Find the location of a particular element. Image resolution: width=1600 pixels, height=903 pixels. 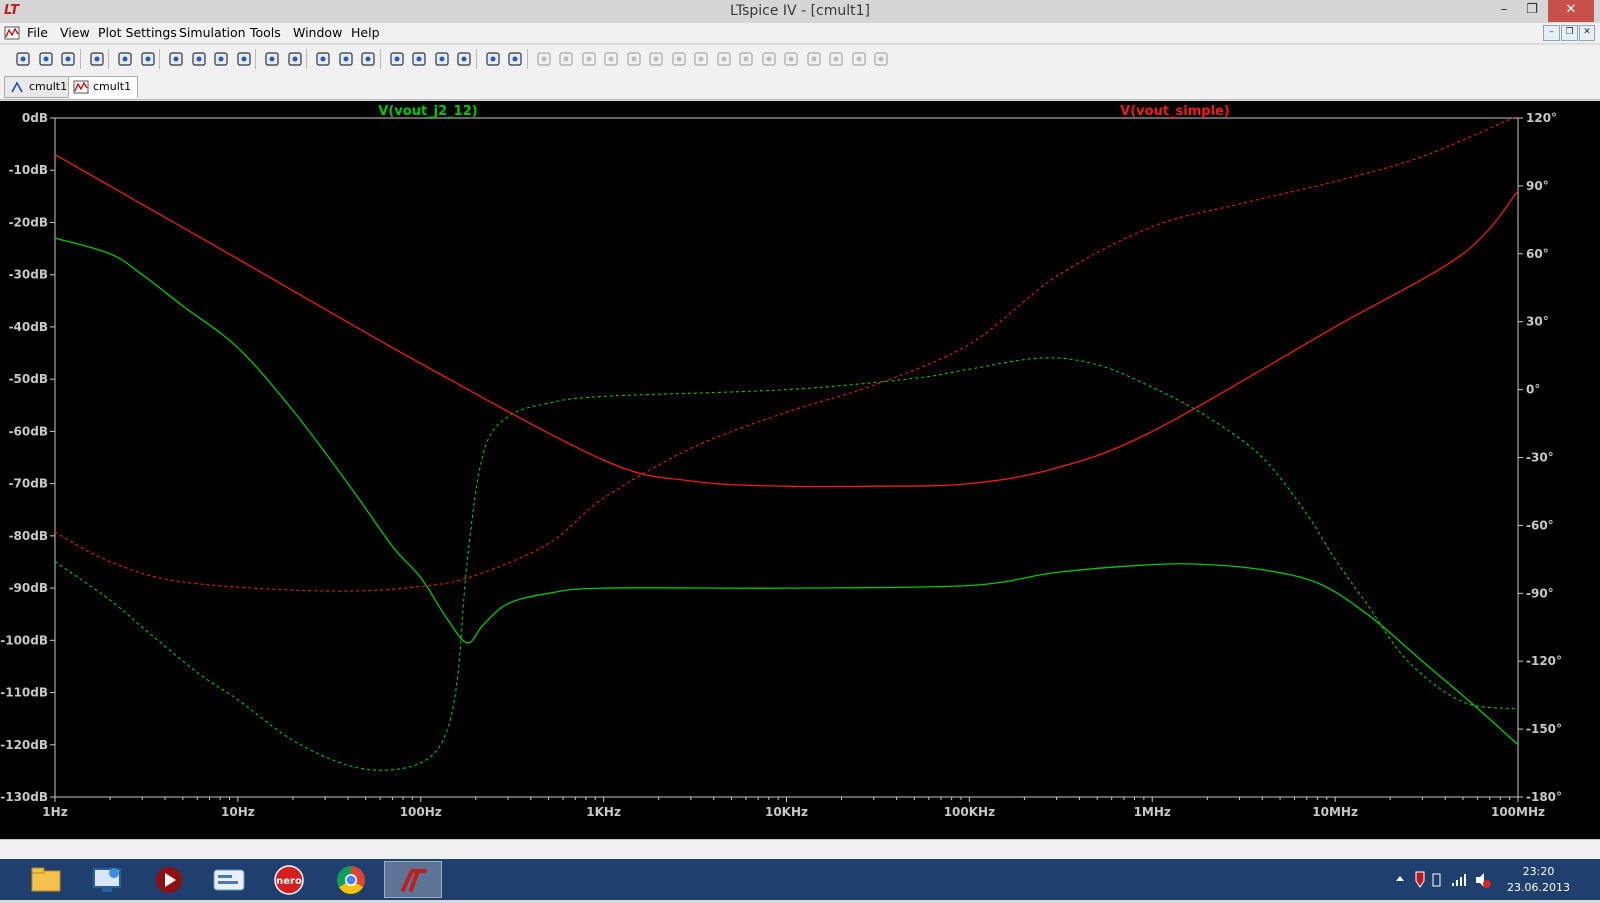

ground-icon is located at coordinates (566, 59).